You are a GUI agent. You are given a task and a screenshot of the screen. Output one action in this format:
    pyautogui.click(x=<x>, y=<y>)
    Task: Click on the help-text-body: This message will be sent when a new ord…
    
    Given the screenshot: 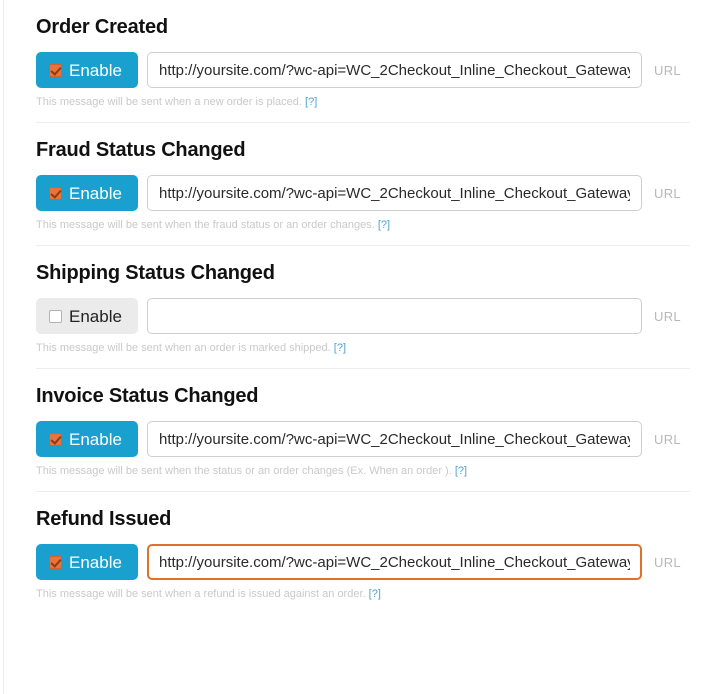 What is the action you would take?
    pyautogui.click(x=169, y=102)
    